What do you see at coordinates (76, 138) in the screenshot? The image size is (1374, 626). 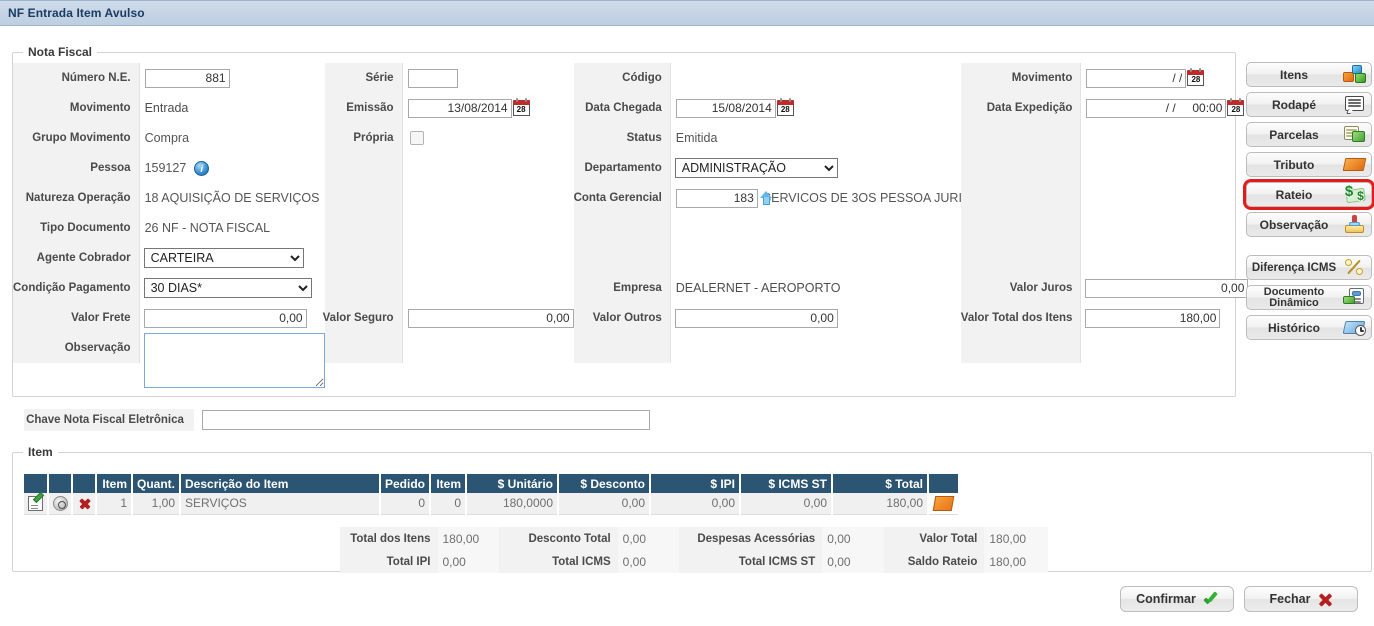 I see `label-grupo-movimento: Grupo Movimento` at bounding box center [76, 138].